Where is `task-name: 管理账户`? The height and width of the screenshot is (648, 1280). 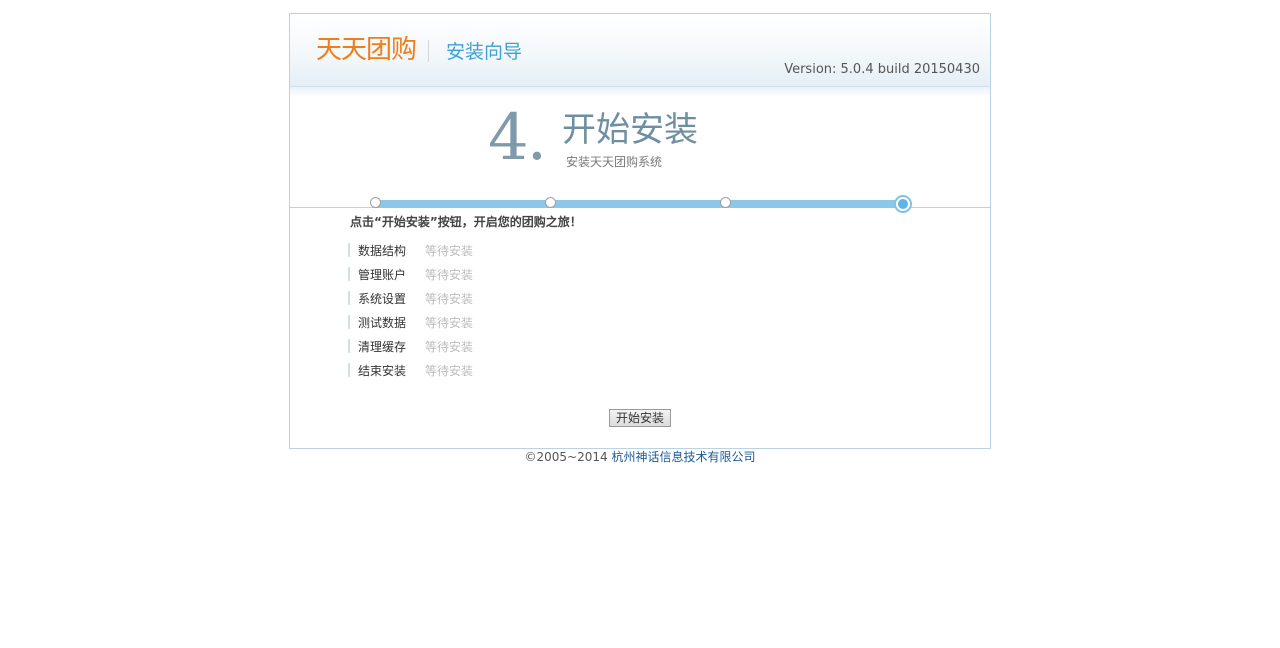
task-name: 管理账户 is located at coordinates (382, 275).